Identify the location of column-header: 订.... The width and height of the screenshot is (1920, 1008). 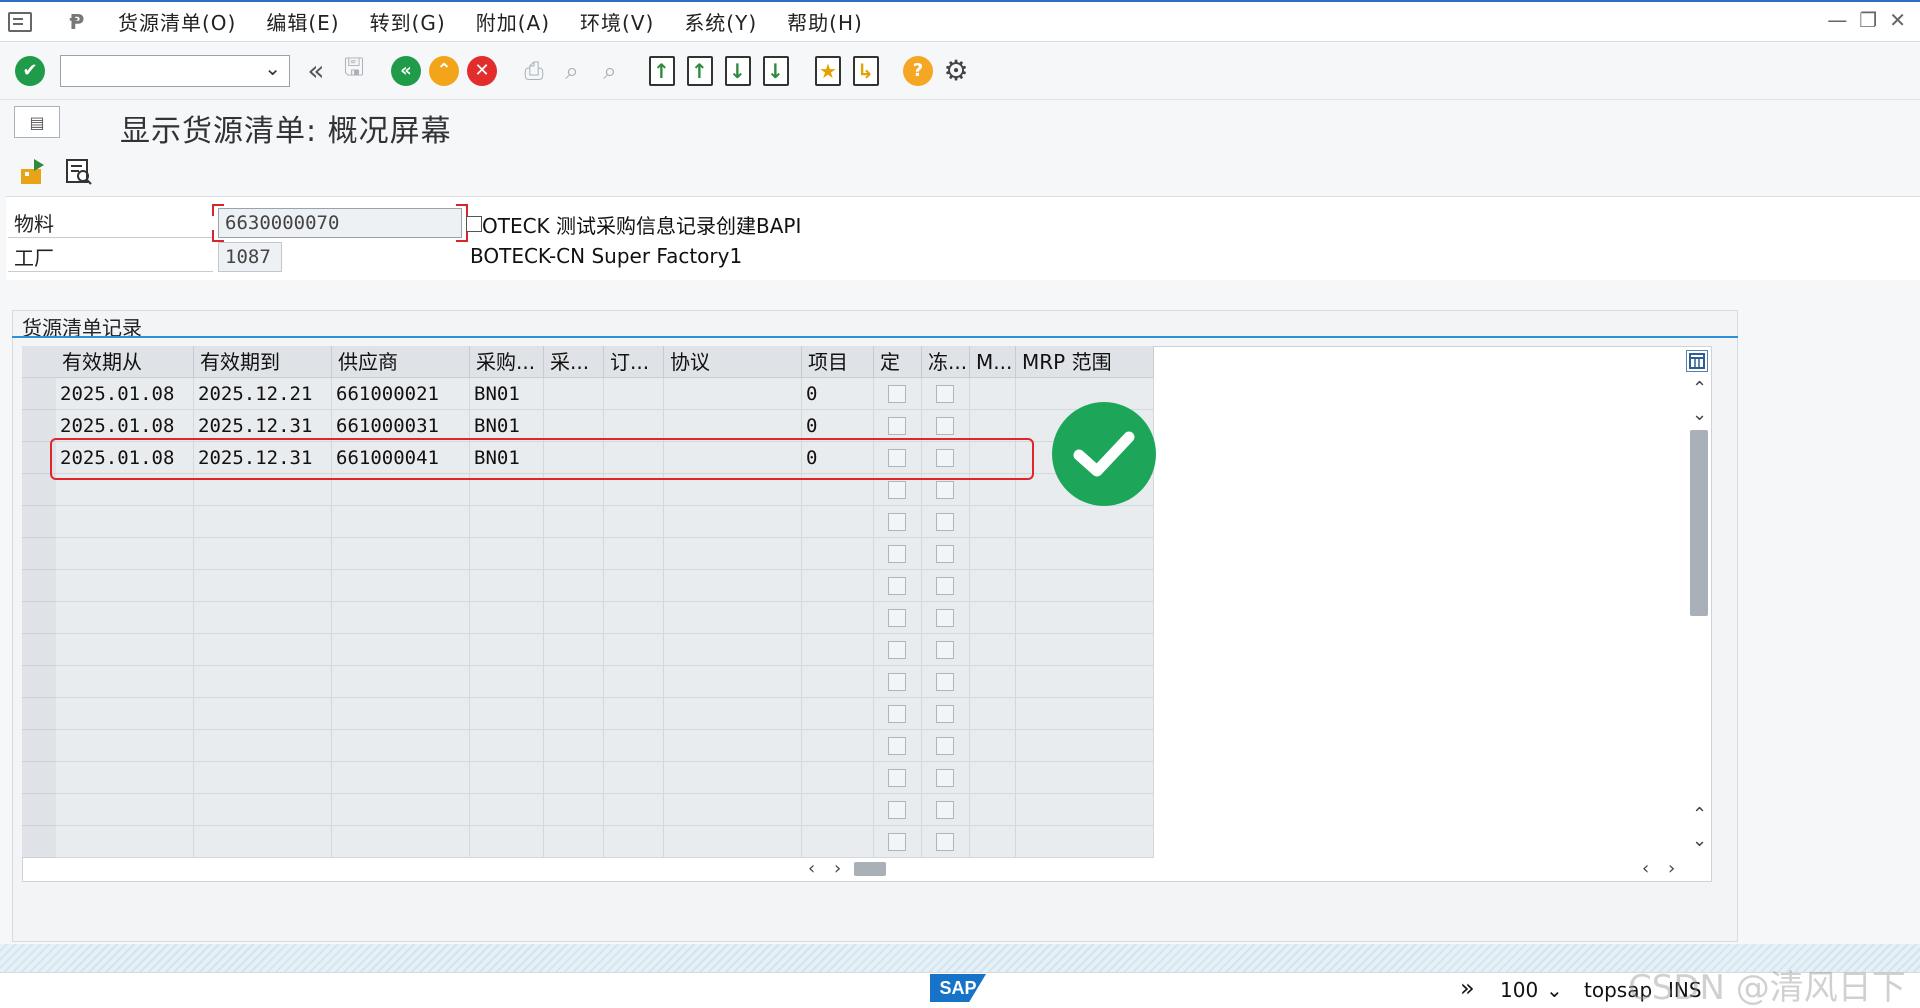
(634, 362).